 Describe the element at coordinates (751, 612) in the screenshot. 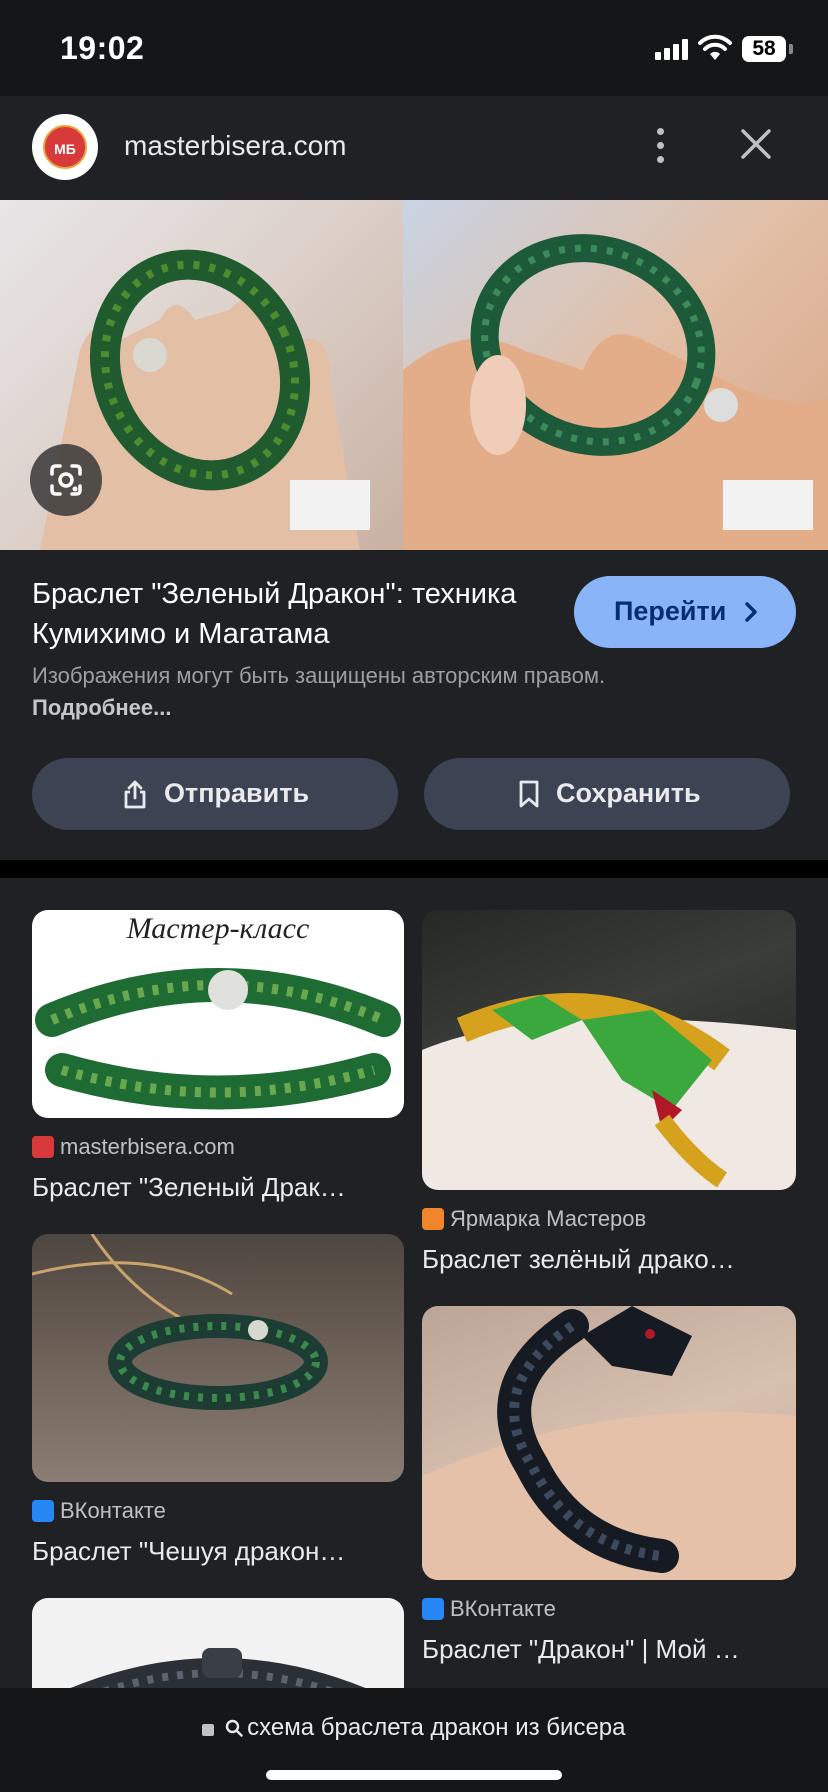

I see `chevron-right-icon` at that location.